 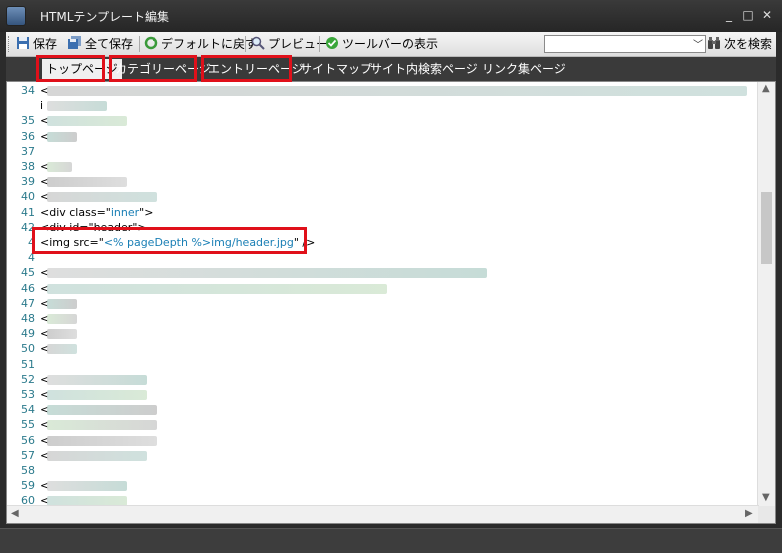 What do you see at coordinates (256, 69) in the screenshot?
I see `tab-entry-page: エントリーページ` at bounding box center [256, 69].